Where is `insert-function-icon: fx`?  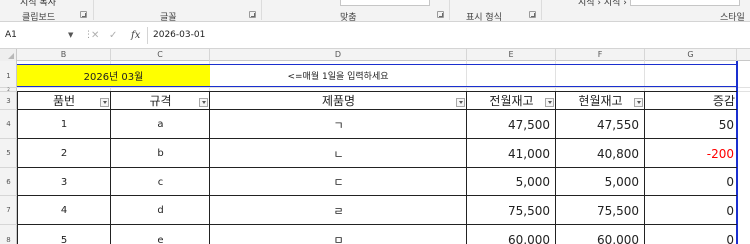 insert-function-icon: fx is located at coordinates (135, 35).